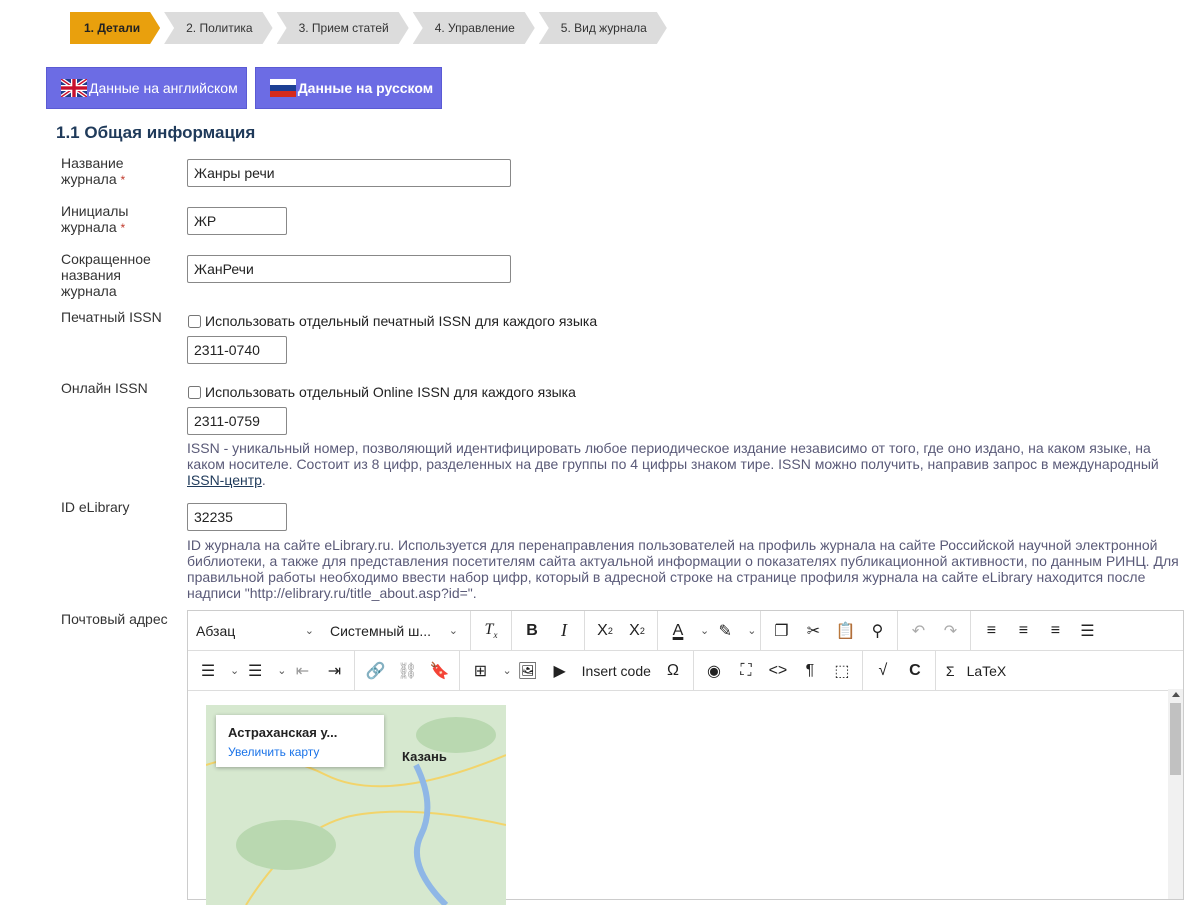 The width and height of the screenshot is (1201, 905). What do you see at coordinates (224, 480) in the screenshot?
I see `issn-center-link: ISSN-центр` at bounding box center [224, 480].